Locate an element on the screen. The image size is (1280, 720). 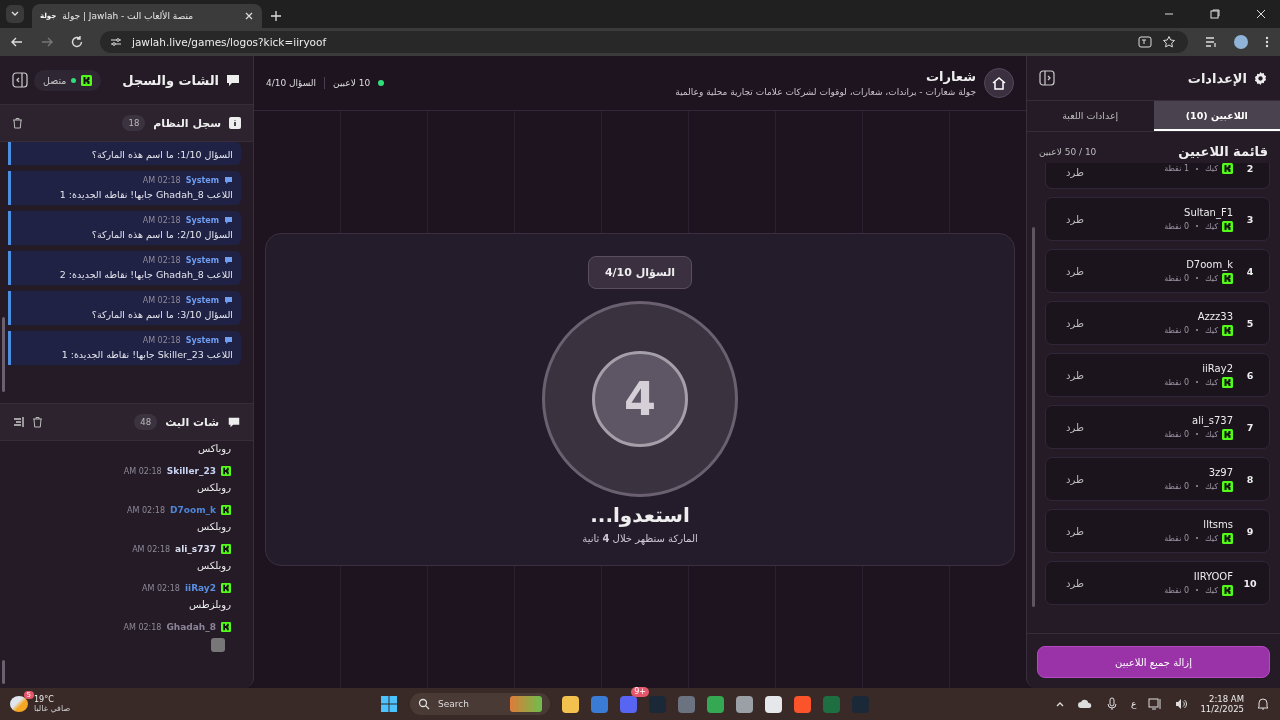
media-queue-icon is located at coordinates (1211, 42).